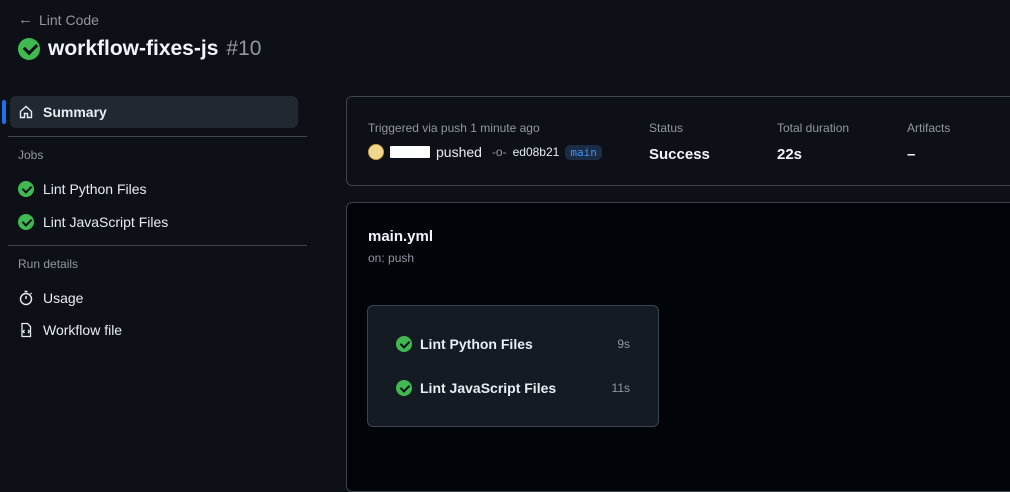  Describe the element at coordinates (83, 330) in the screenshot. I see `sidebar-item-label: Workflow file` at that location.